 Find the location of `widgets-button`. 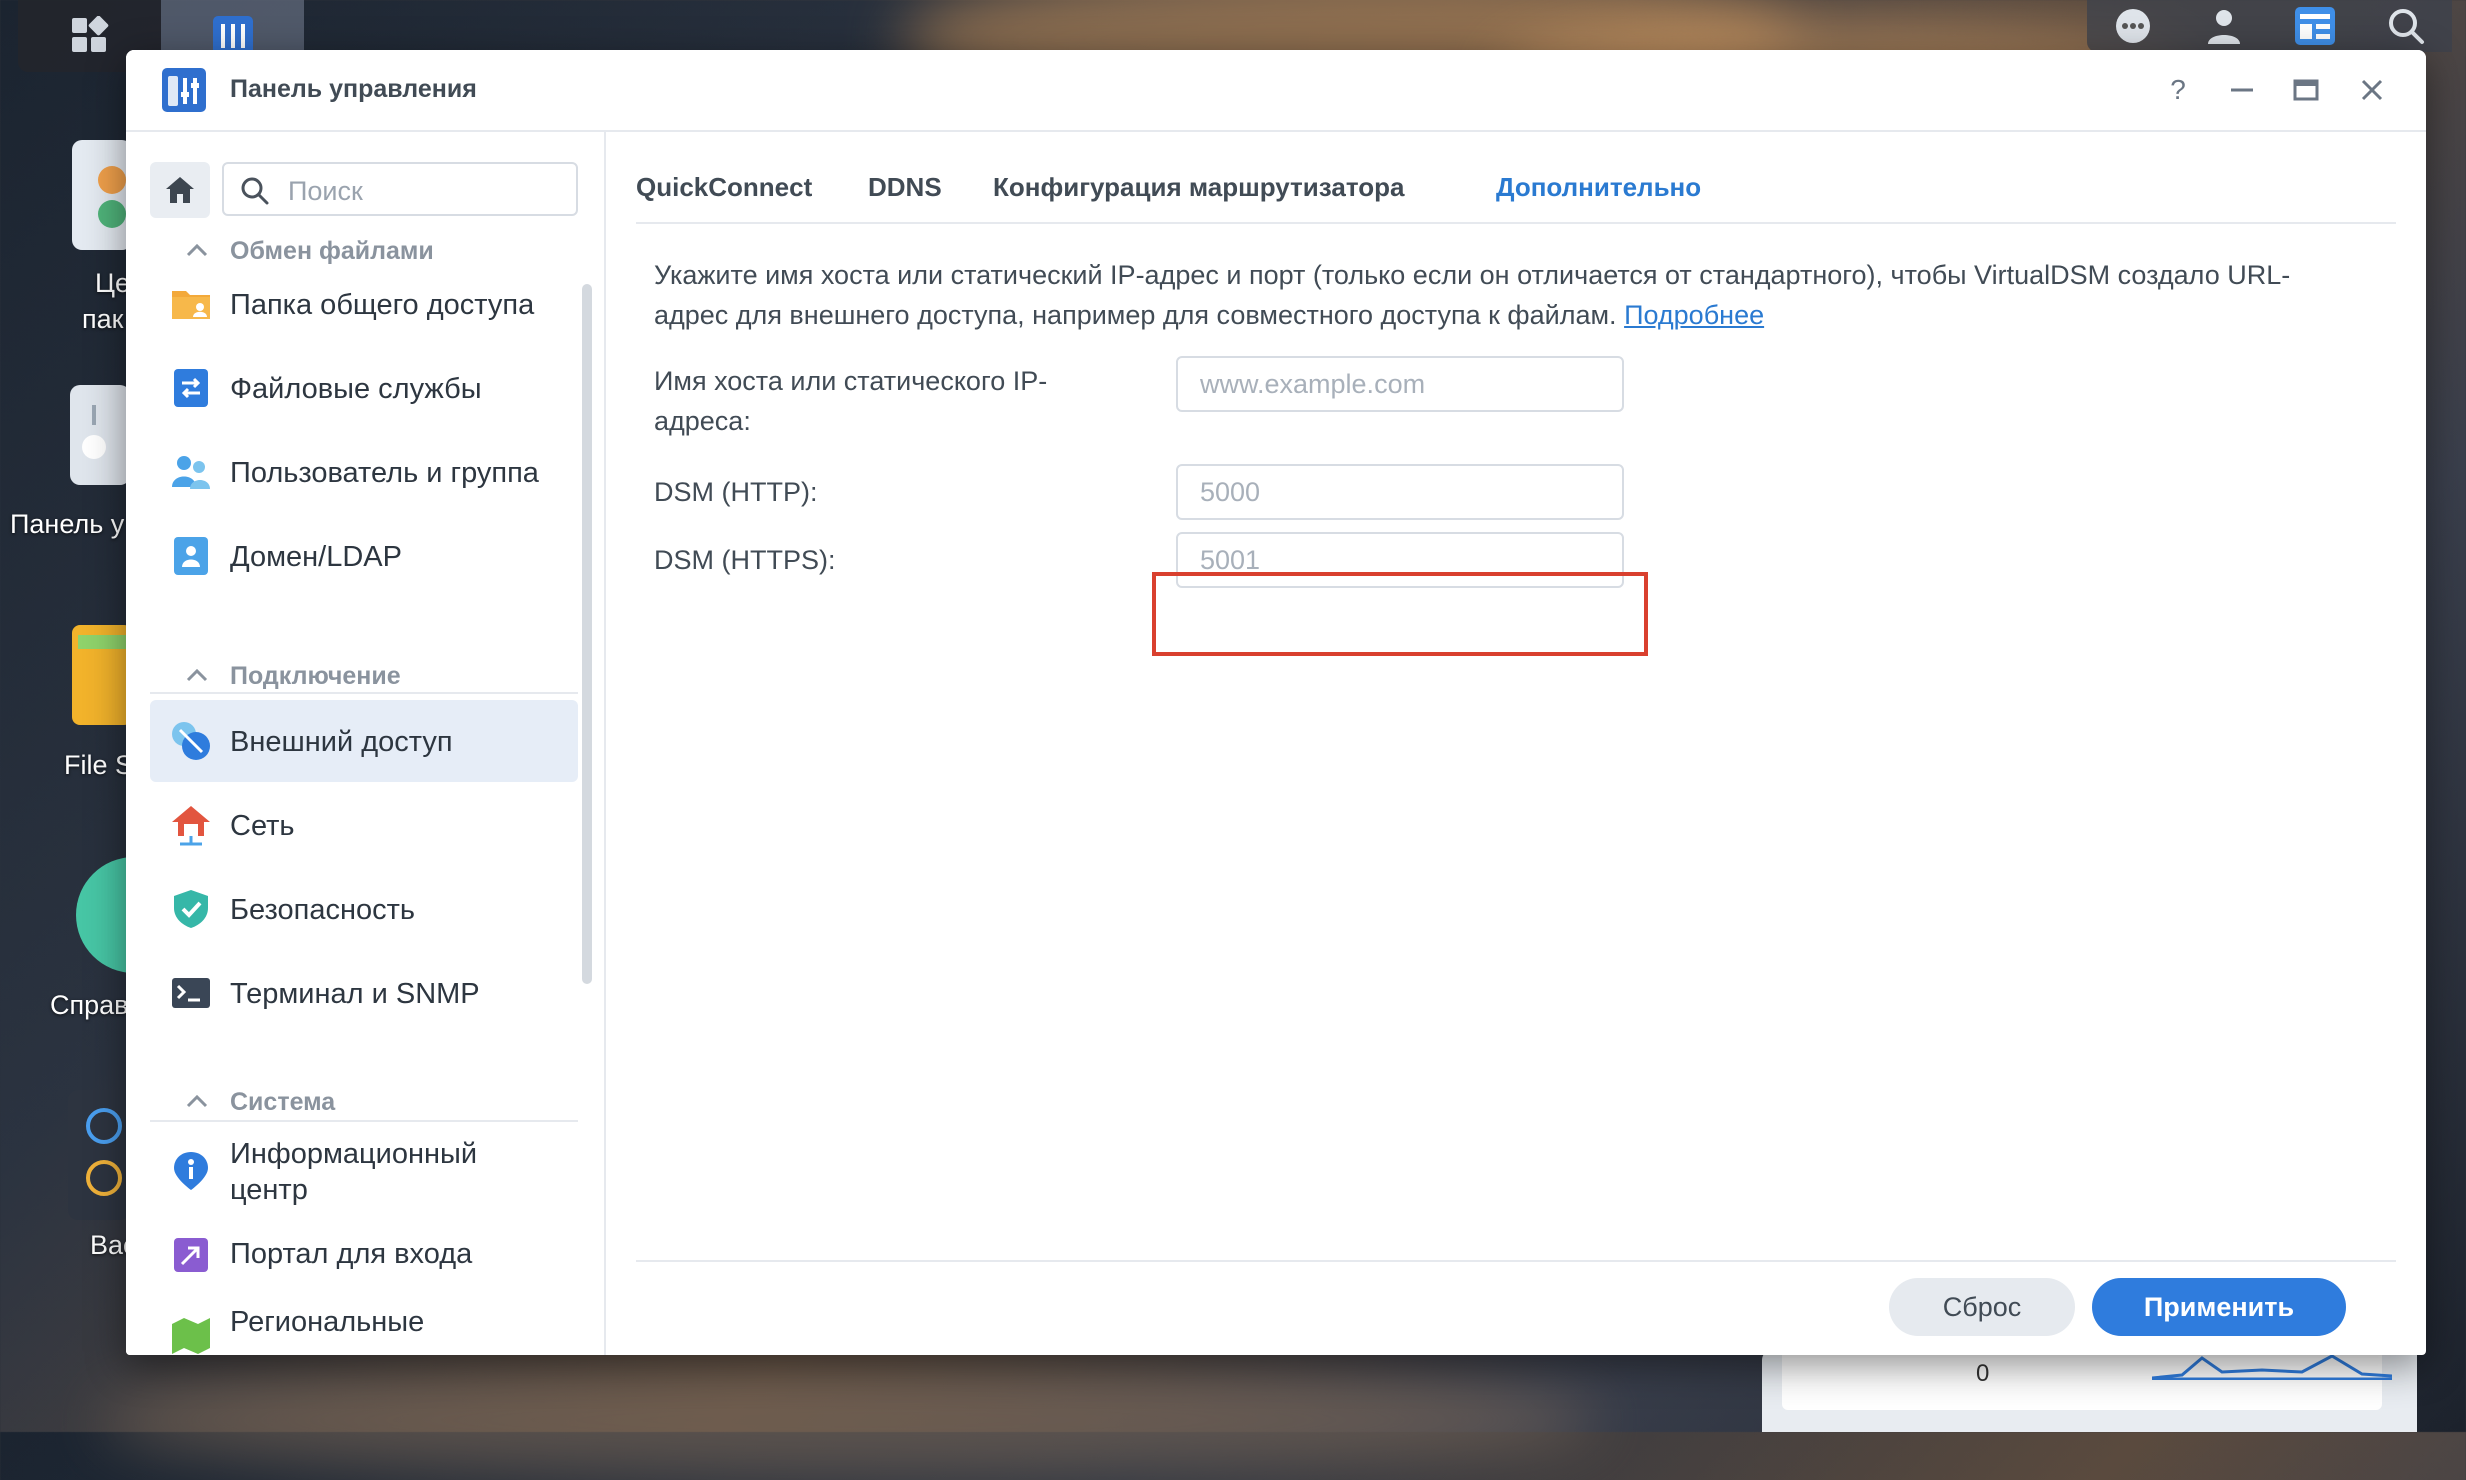

widgets-button is located at coordinates (2315, 26).